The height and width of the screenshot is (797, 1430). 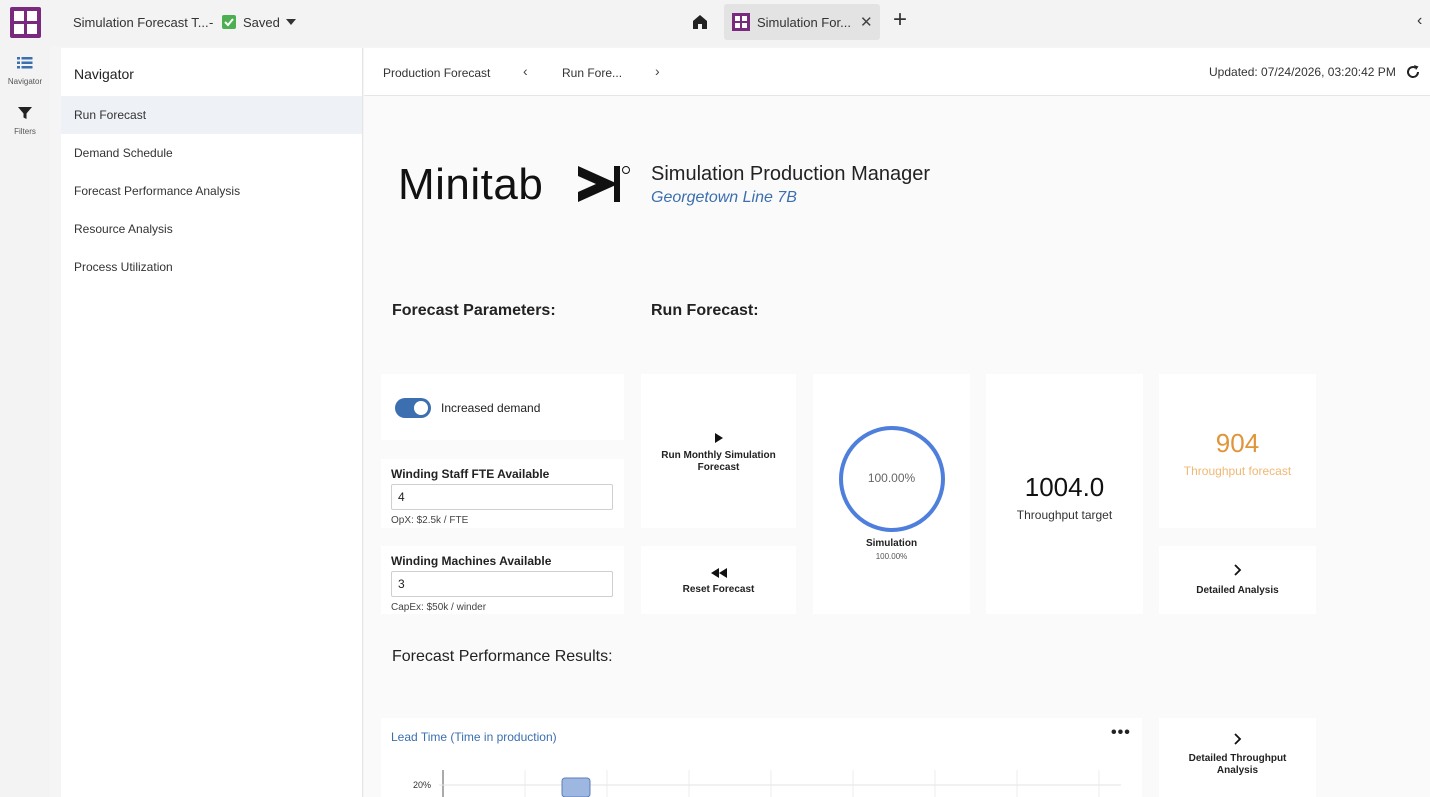 What do you see at coordinates (439, 607) in the screenshot?
I see `winding-machines-note: CapEx: $50k / winder` at bounding box center [439, 607].